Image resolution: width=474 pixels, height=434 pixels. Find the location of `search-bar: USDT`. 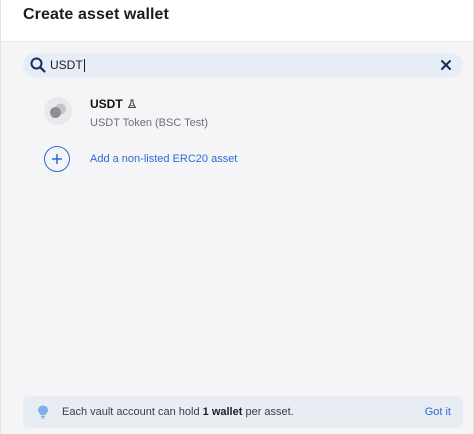

search-bar: USDT is located at coordinates (243, 65).